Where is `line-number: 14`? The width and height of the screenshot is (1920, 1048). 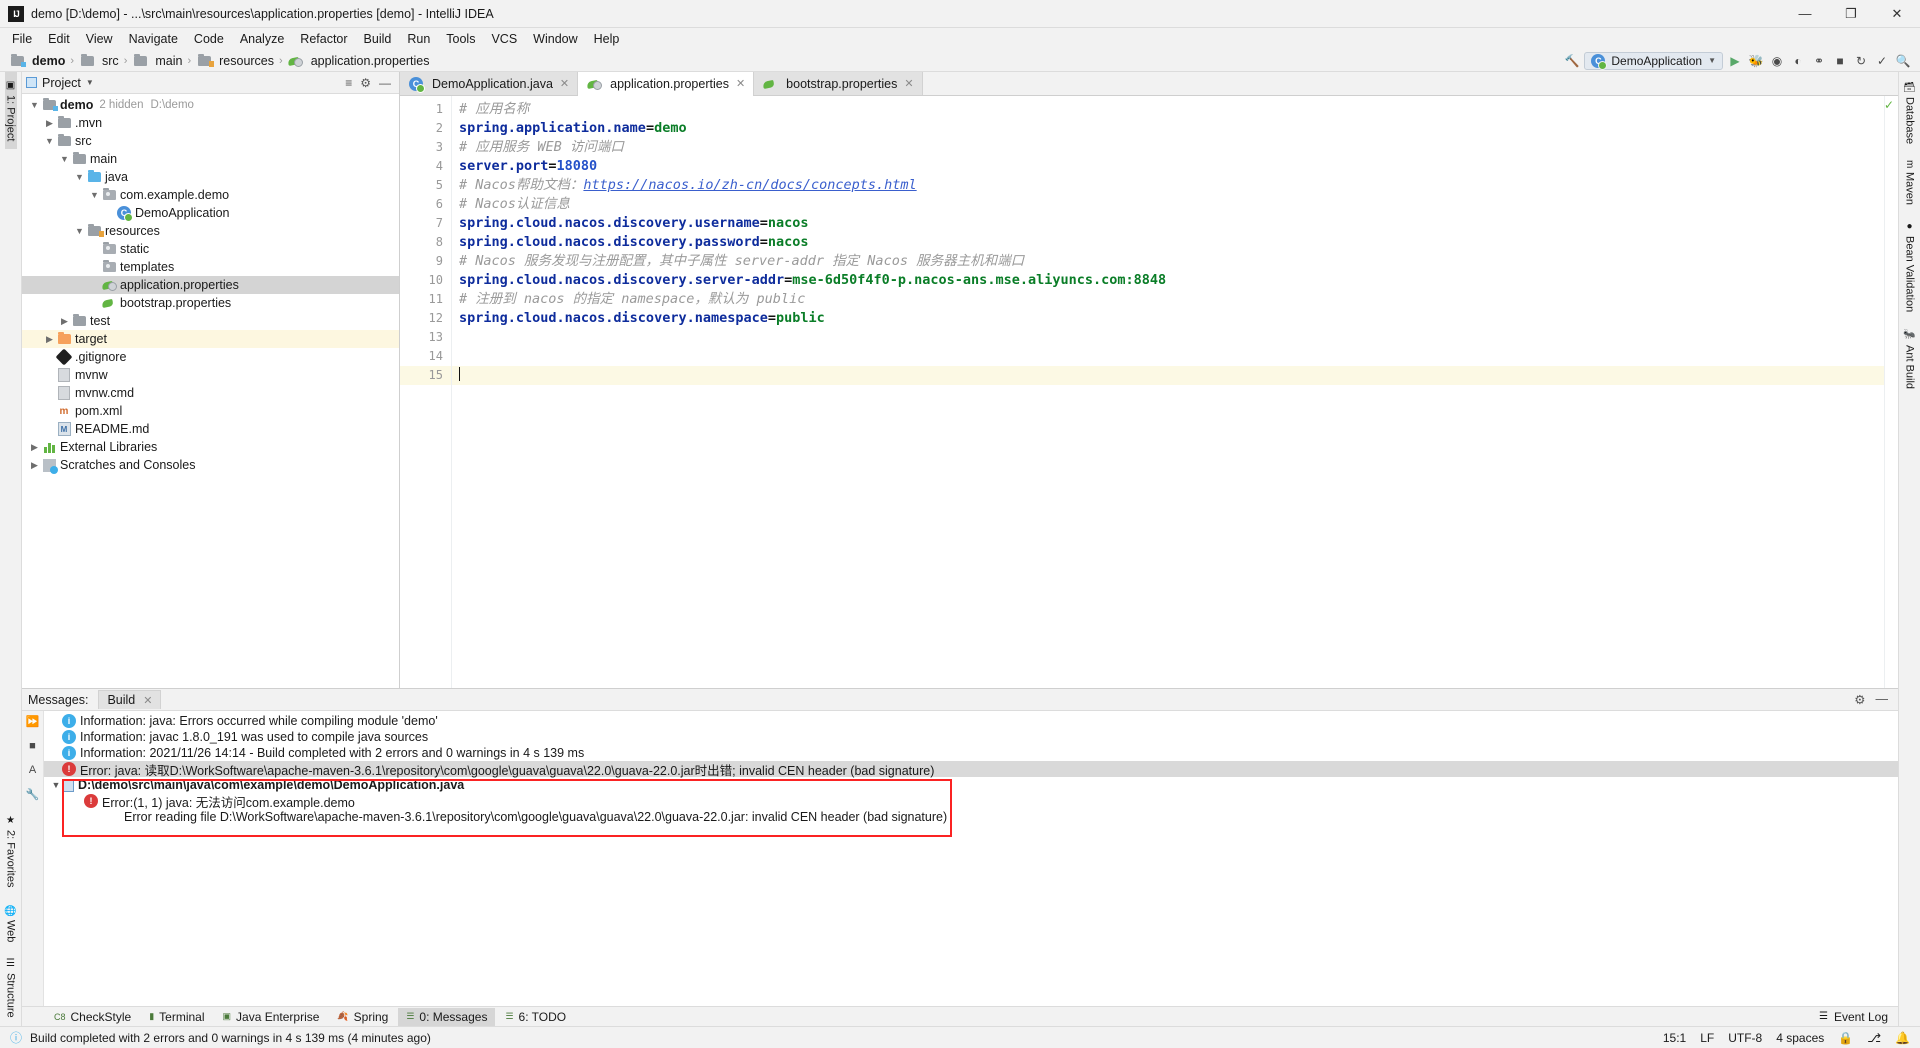 line-number: 14 is located at coordinates (425, 356).